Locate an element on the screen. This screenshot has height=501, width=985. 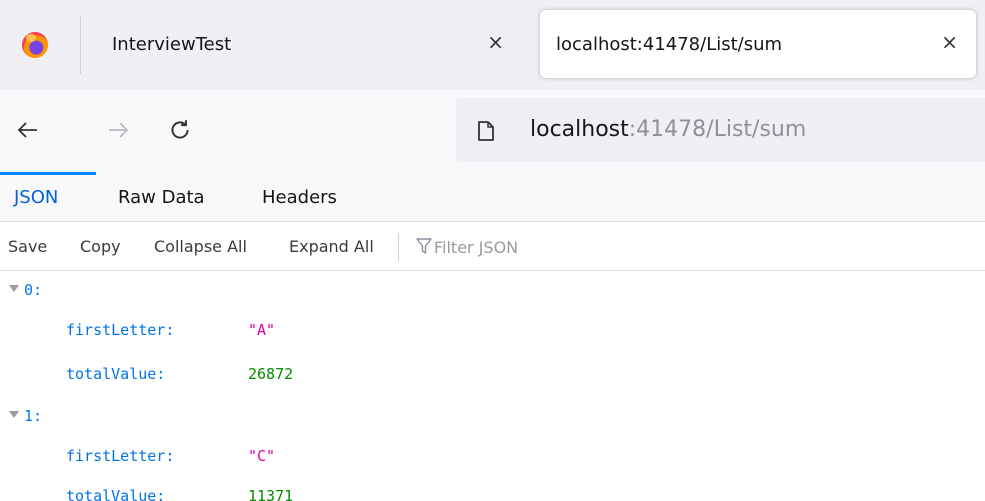
tree-row-field: firstLetter: "A" is located at coordinates (492, 331).